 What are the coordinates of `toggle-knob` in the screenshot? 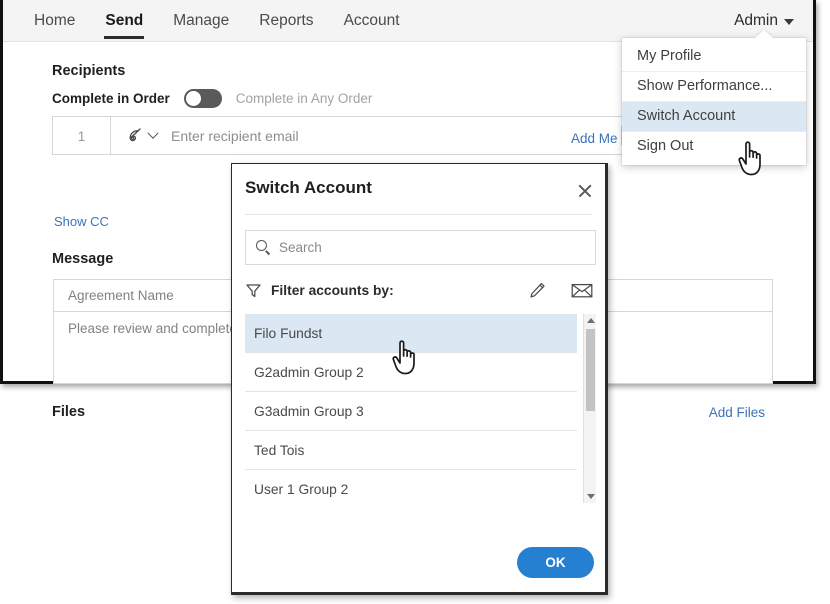 It's located at (193, 98).